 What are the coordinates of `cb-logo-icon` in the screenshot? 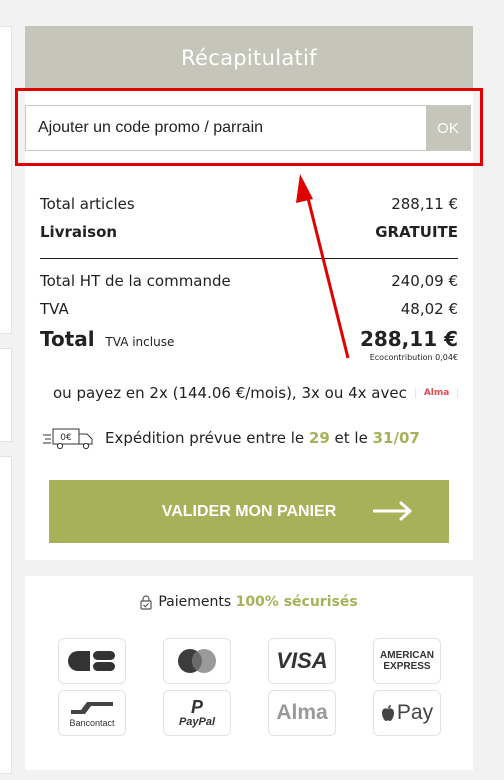 It's located at (91, 661).